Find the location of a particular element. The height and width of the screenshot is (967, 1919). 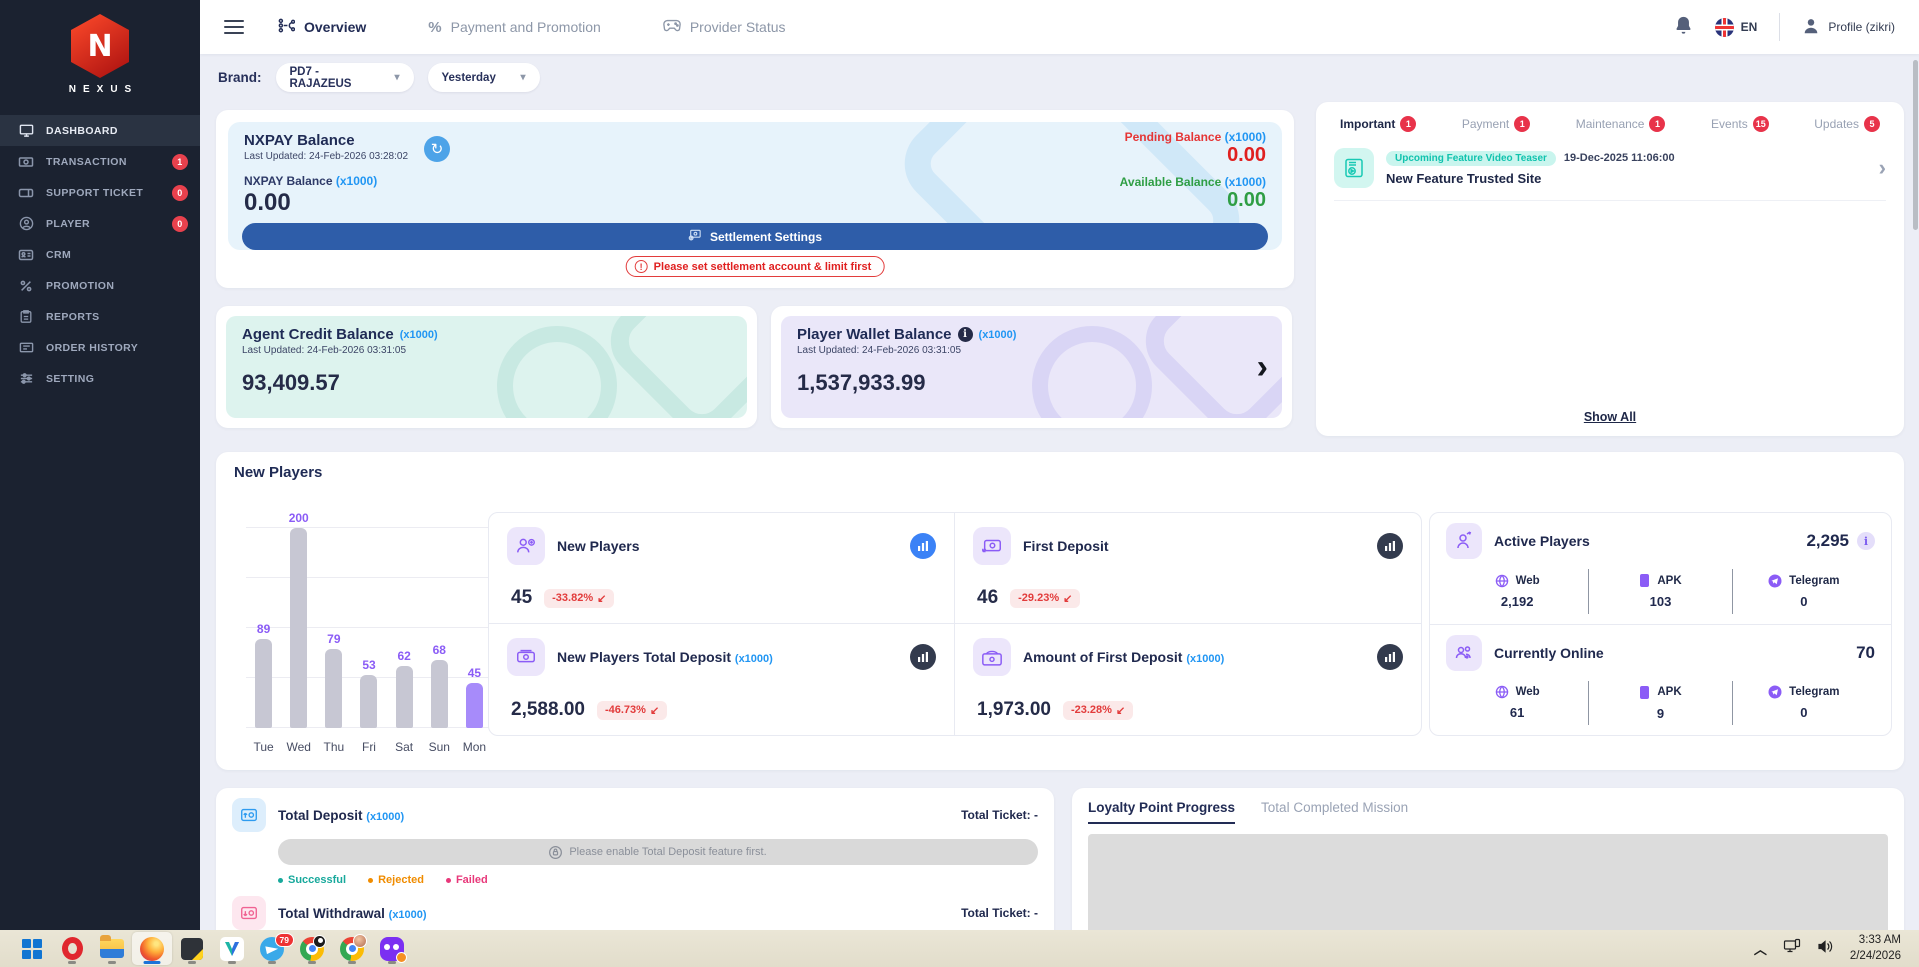

taskbar-clock: 3:33 AM 2/24/2026 is located at coordinates (1875, 948).